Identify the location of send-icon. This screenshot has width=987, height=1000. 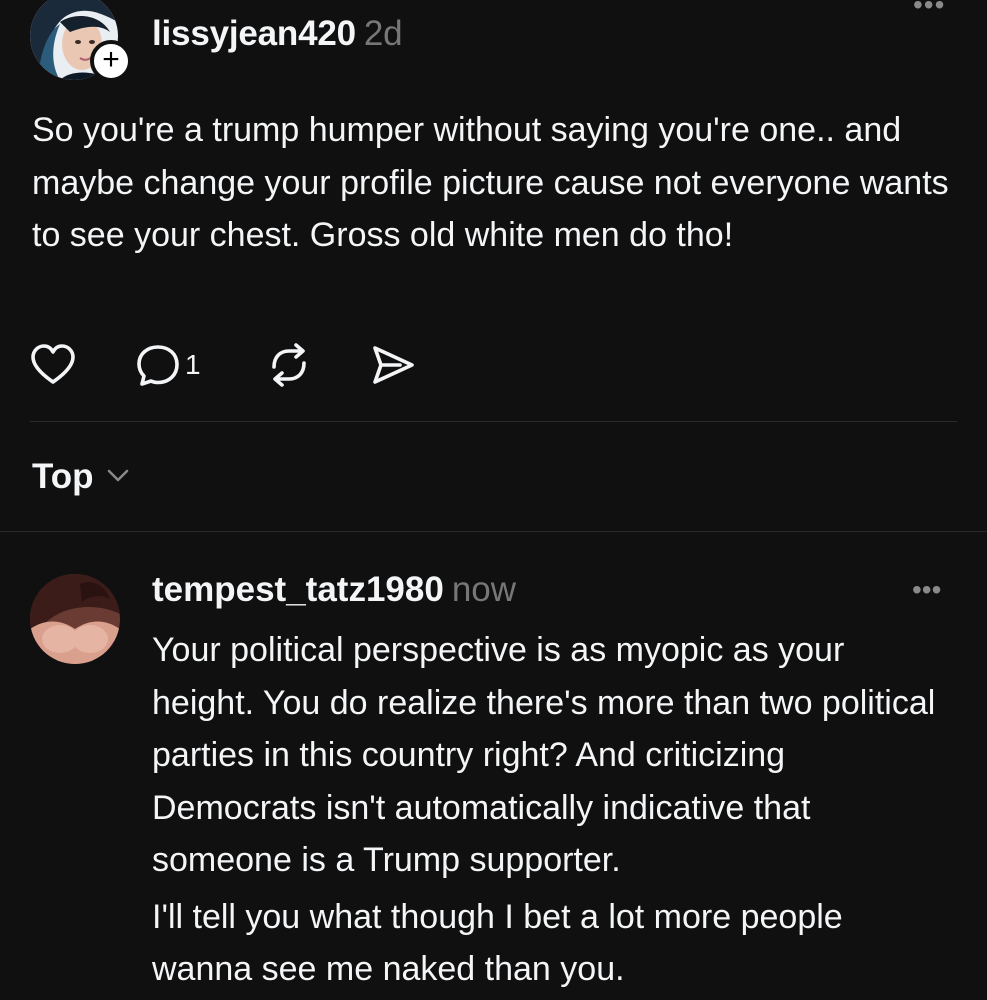
(393, 365).